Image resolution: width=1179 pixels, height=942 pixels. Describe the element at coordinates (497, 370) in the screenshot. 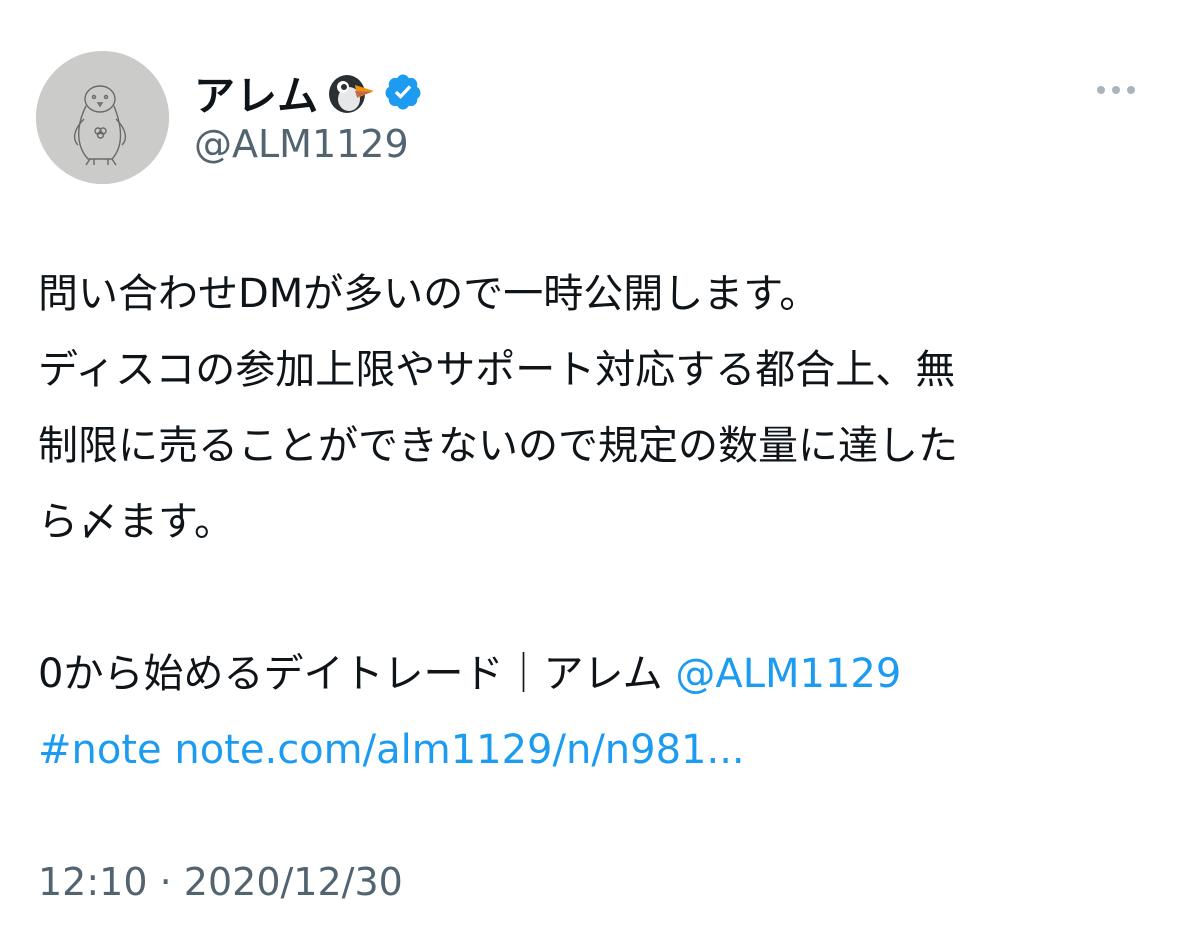

I see `tweet-text-line: ディスコの参加上限やサポート対応する都合上、無` at that location.